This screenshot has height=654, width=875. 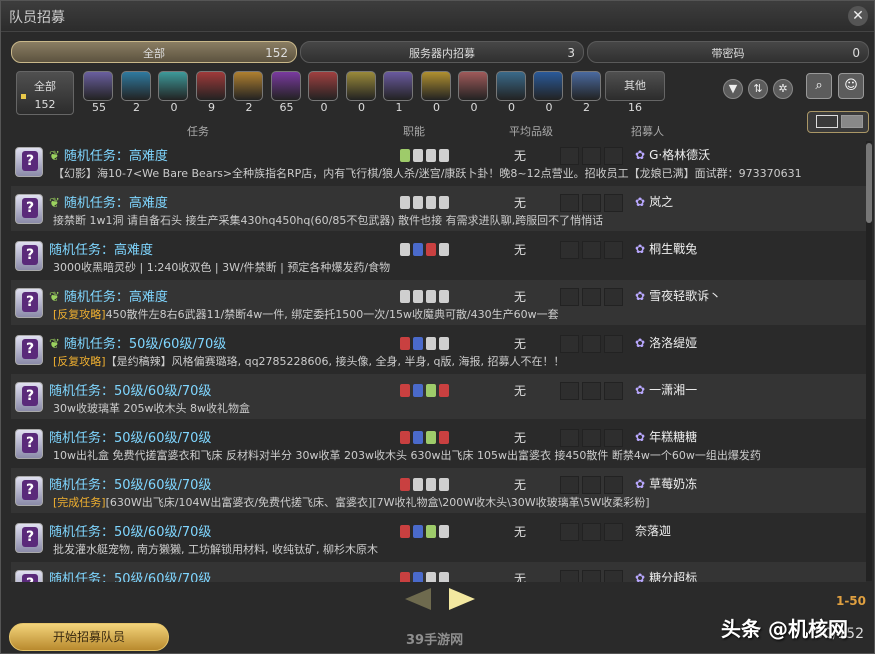 I want to click on recruiter: ✿ 雪夜轻歌诉丶, so click(x=678, y=295).